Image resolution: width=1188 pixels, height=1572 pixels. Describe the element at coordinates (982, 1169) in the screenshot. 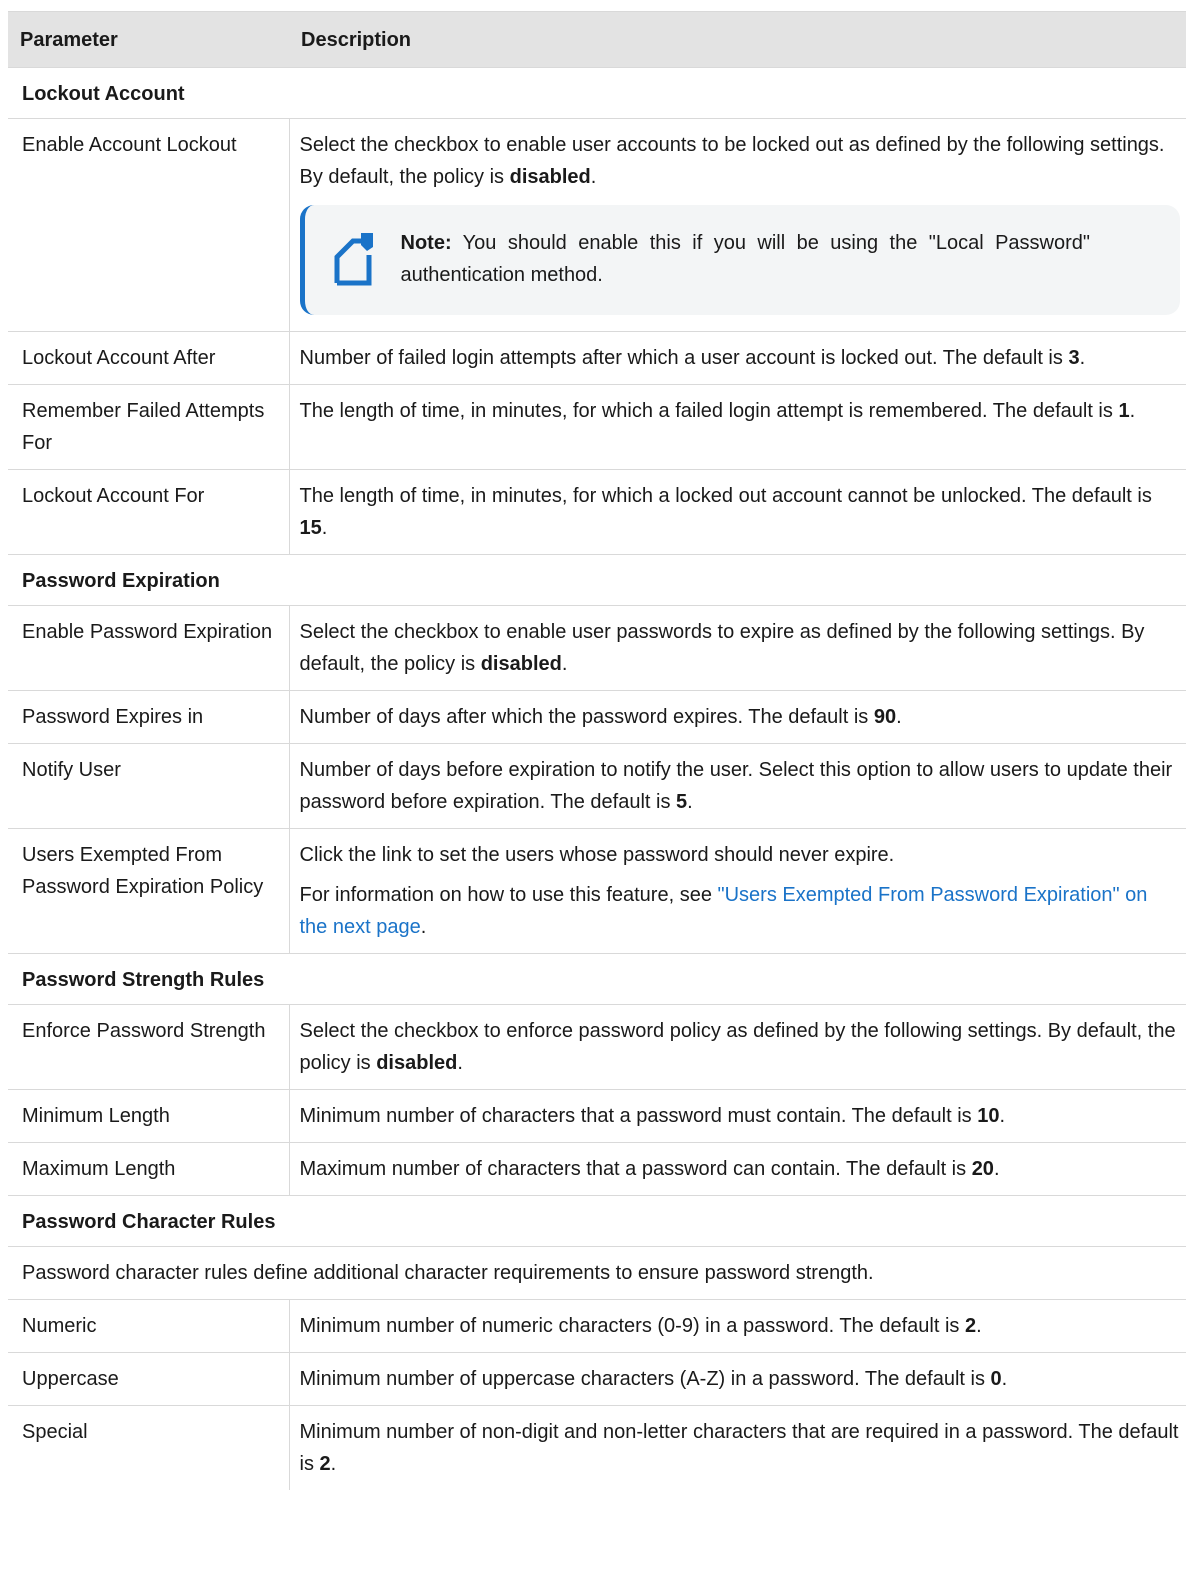

I see `desc-default-value: 20` at that location.